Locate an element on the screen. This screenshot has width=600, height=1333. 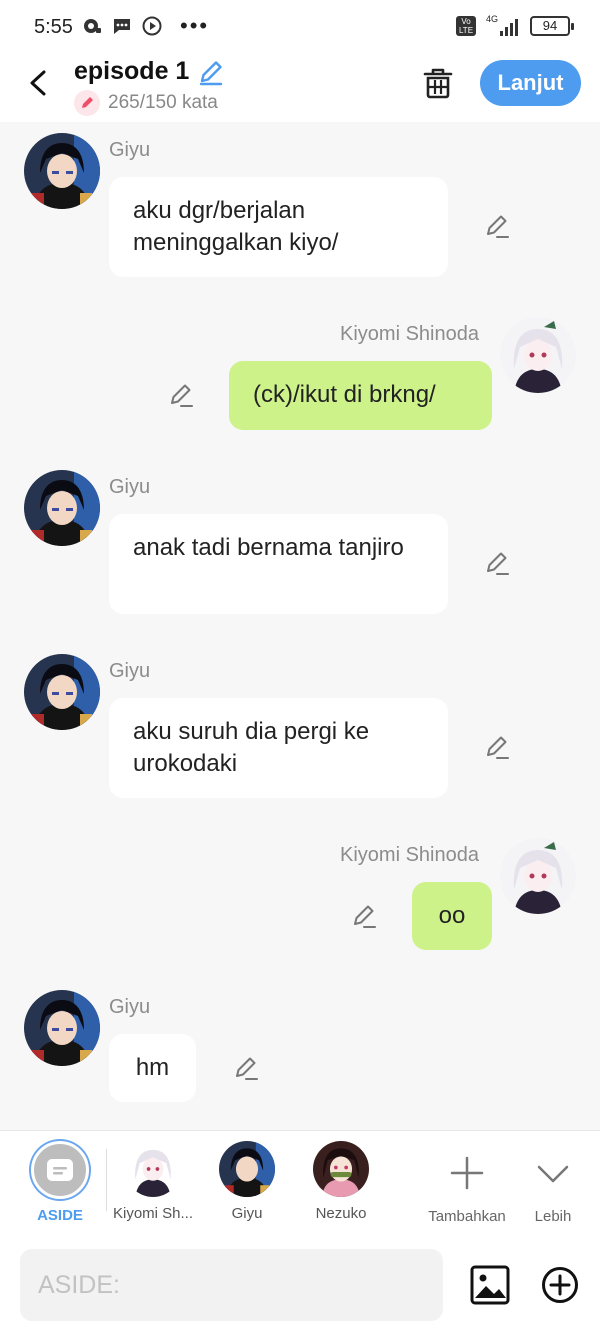
notification-app-icon is located at coordinates (92, 26).